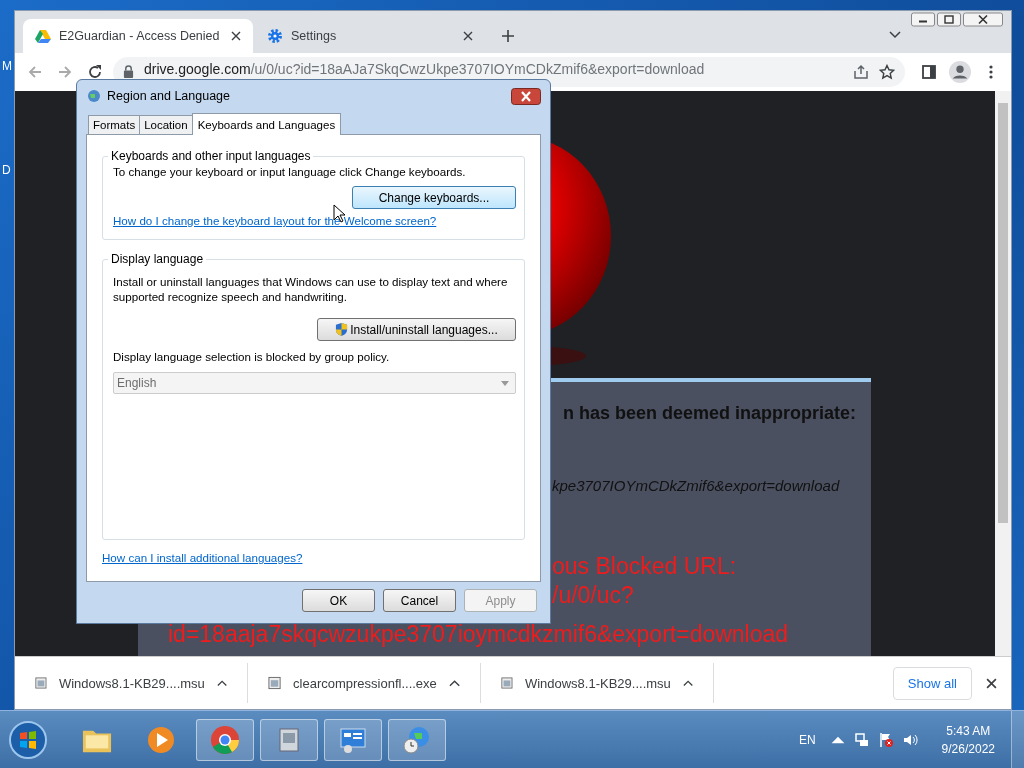 This screenshot has width=1024, height=768. I want to click on window-title: Region and Language, so click(169, 96).